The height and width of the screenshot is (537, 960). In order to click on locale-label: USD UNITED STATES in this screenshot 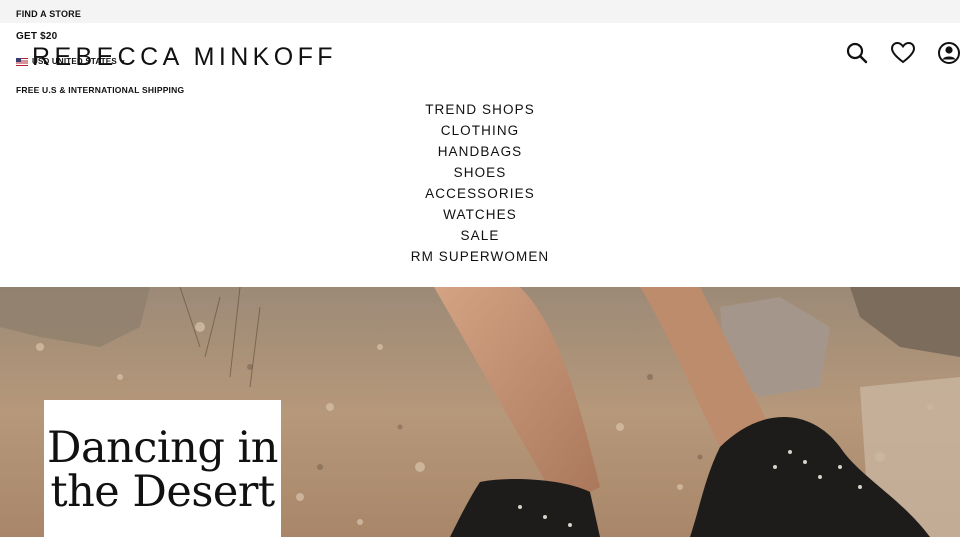, I will do `click(74, 61)`.